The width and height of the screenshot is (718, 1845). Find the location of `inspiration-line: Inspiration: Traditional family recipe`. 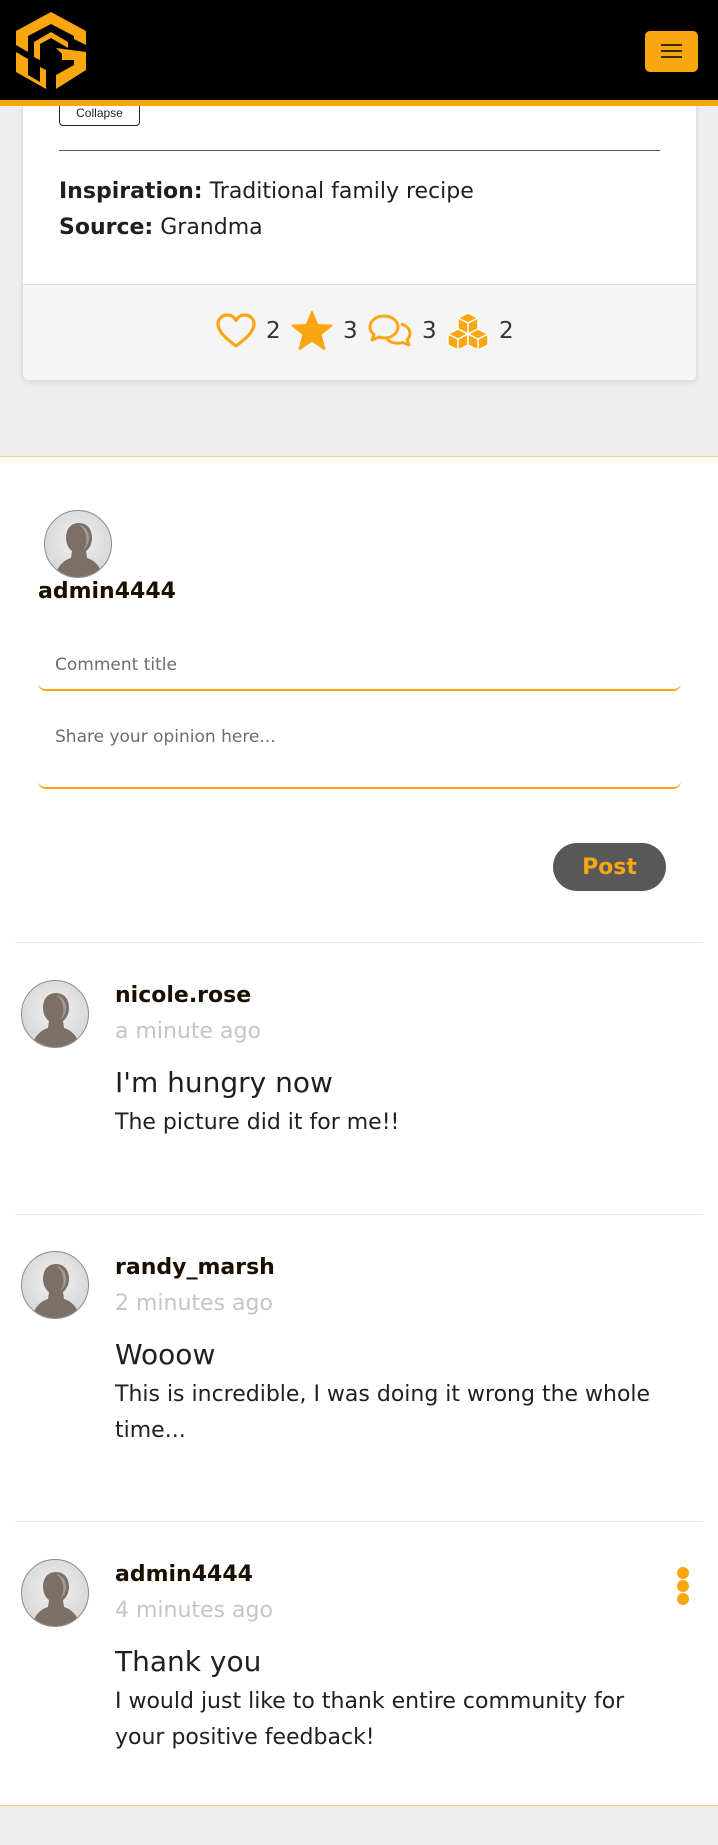

inspiration-line: Inspiration: Traditional family recipe is located at coordinates (266, 191).